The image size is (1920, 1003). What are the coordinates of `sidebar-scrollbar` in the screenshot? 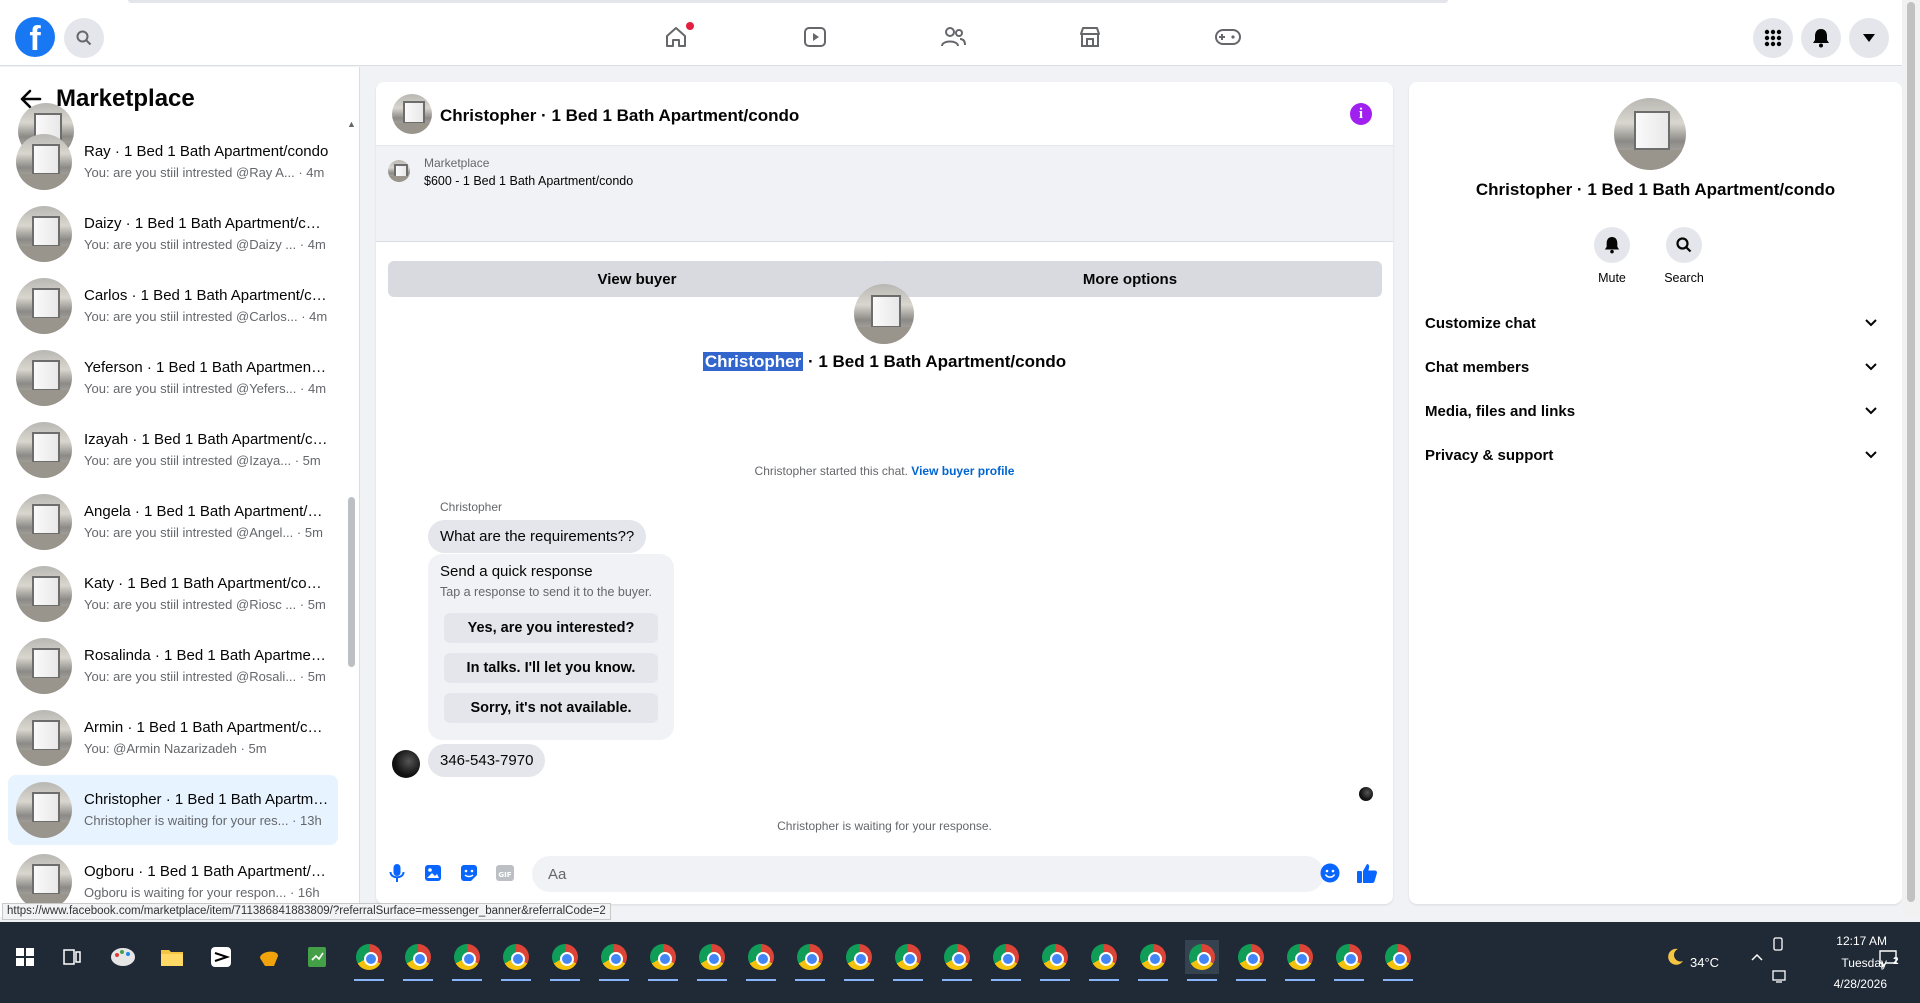 It's located at (351, 582).